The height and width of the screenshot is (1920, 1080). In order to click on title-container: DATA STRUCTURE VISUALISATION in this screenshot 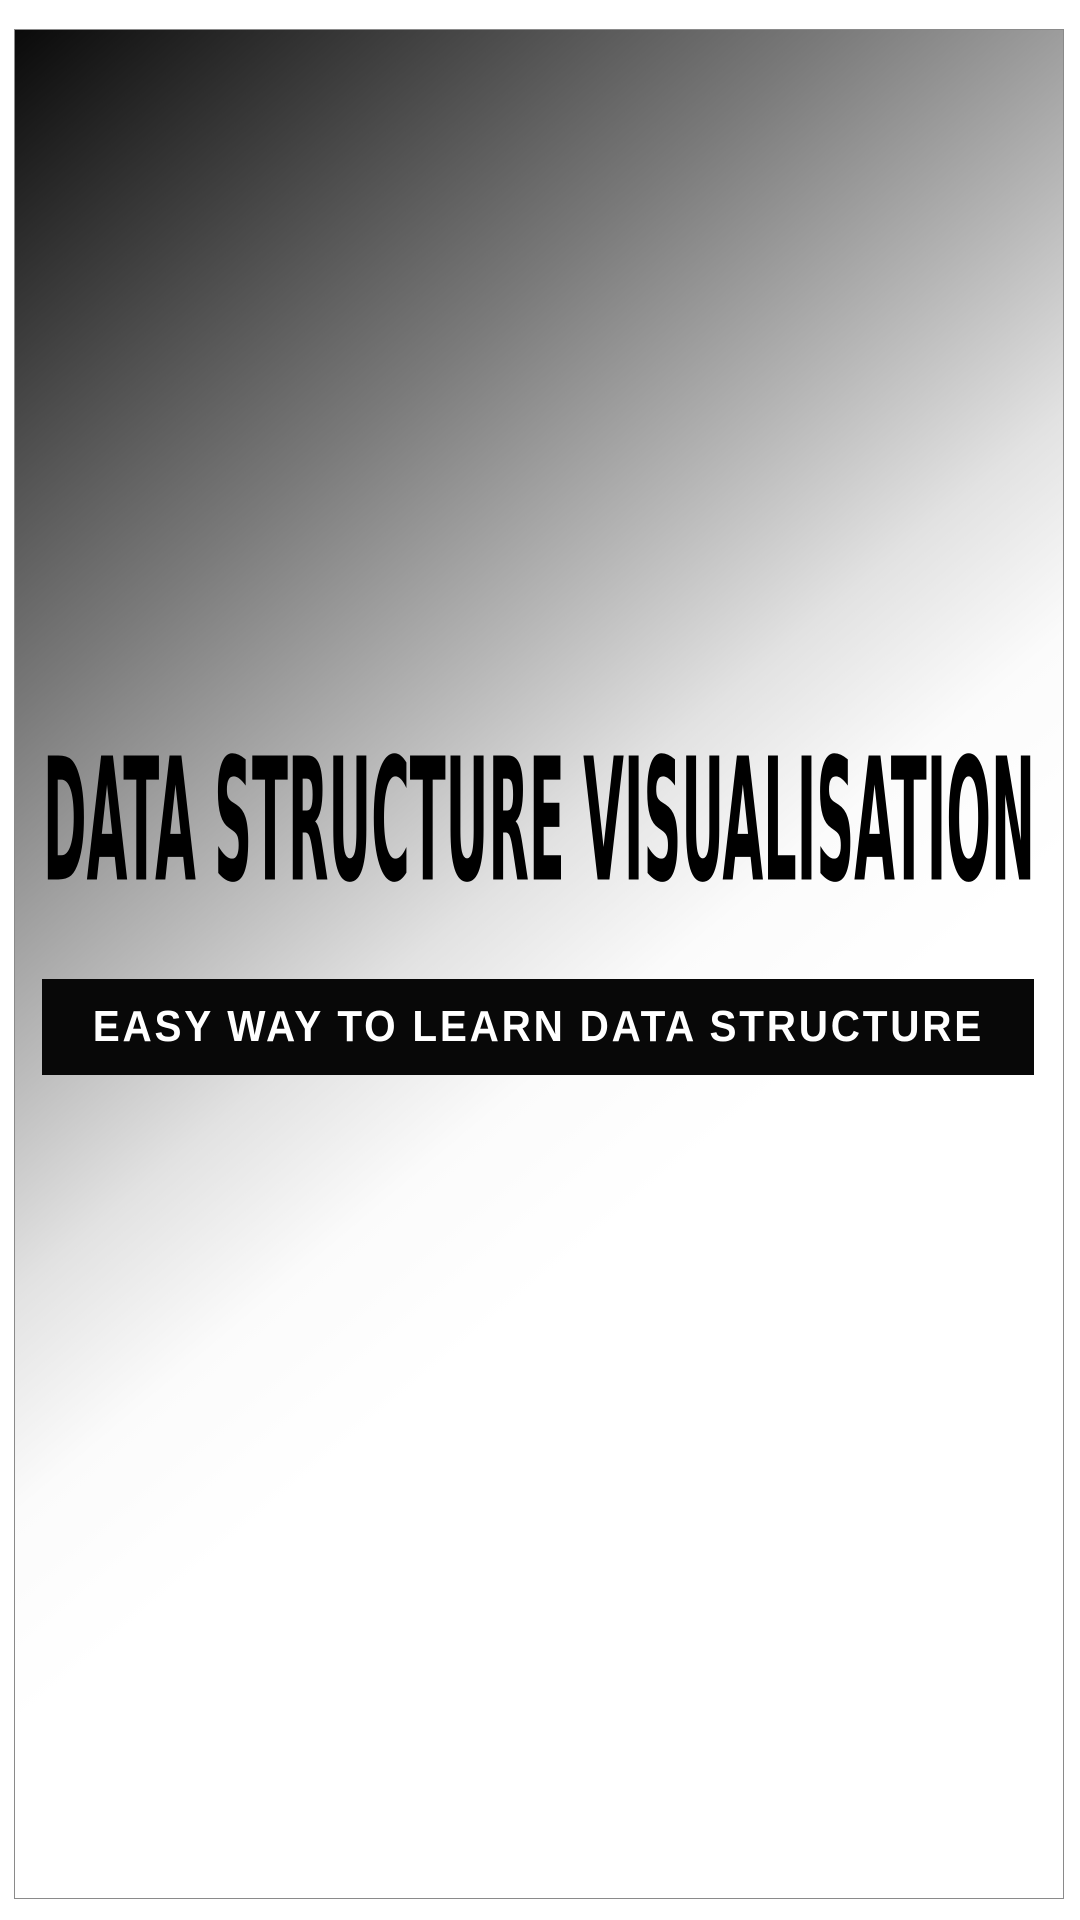, I will do `click(539, 836)`.